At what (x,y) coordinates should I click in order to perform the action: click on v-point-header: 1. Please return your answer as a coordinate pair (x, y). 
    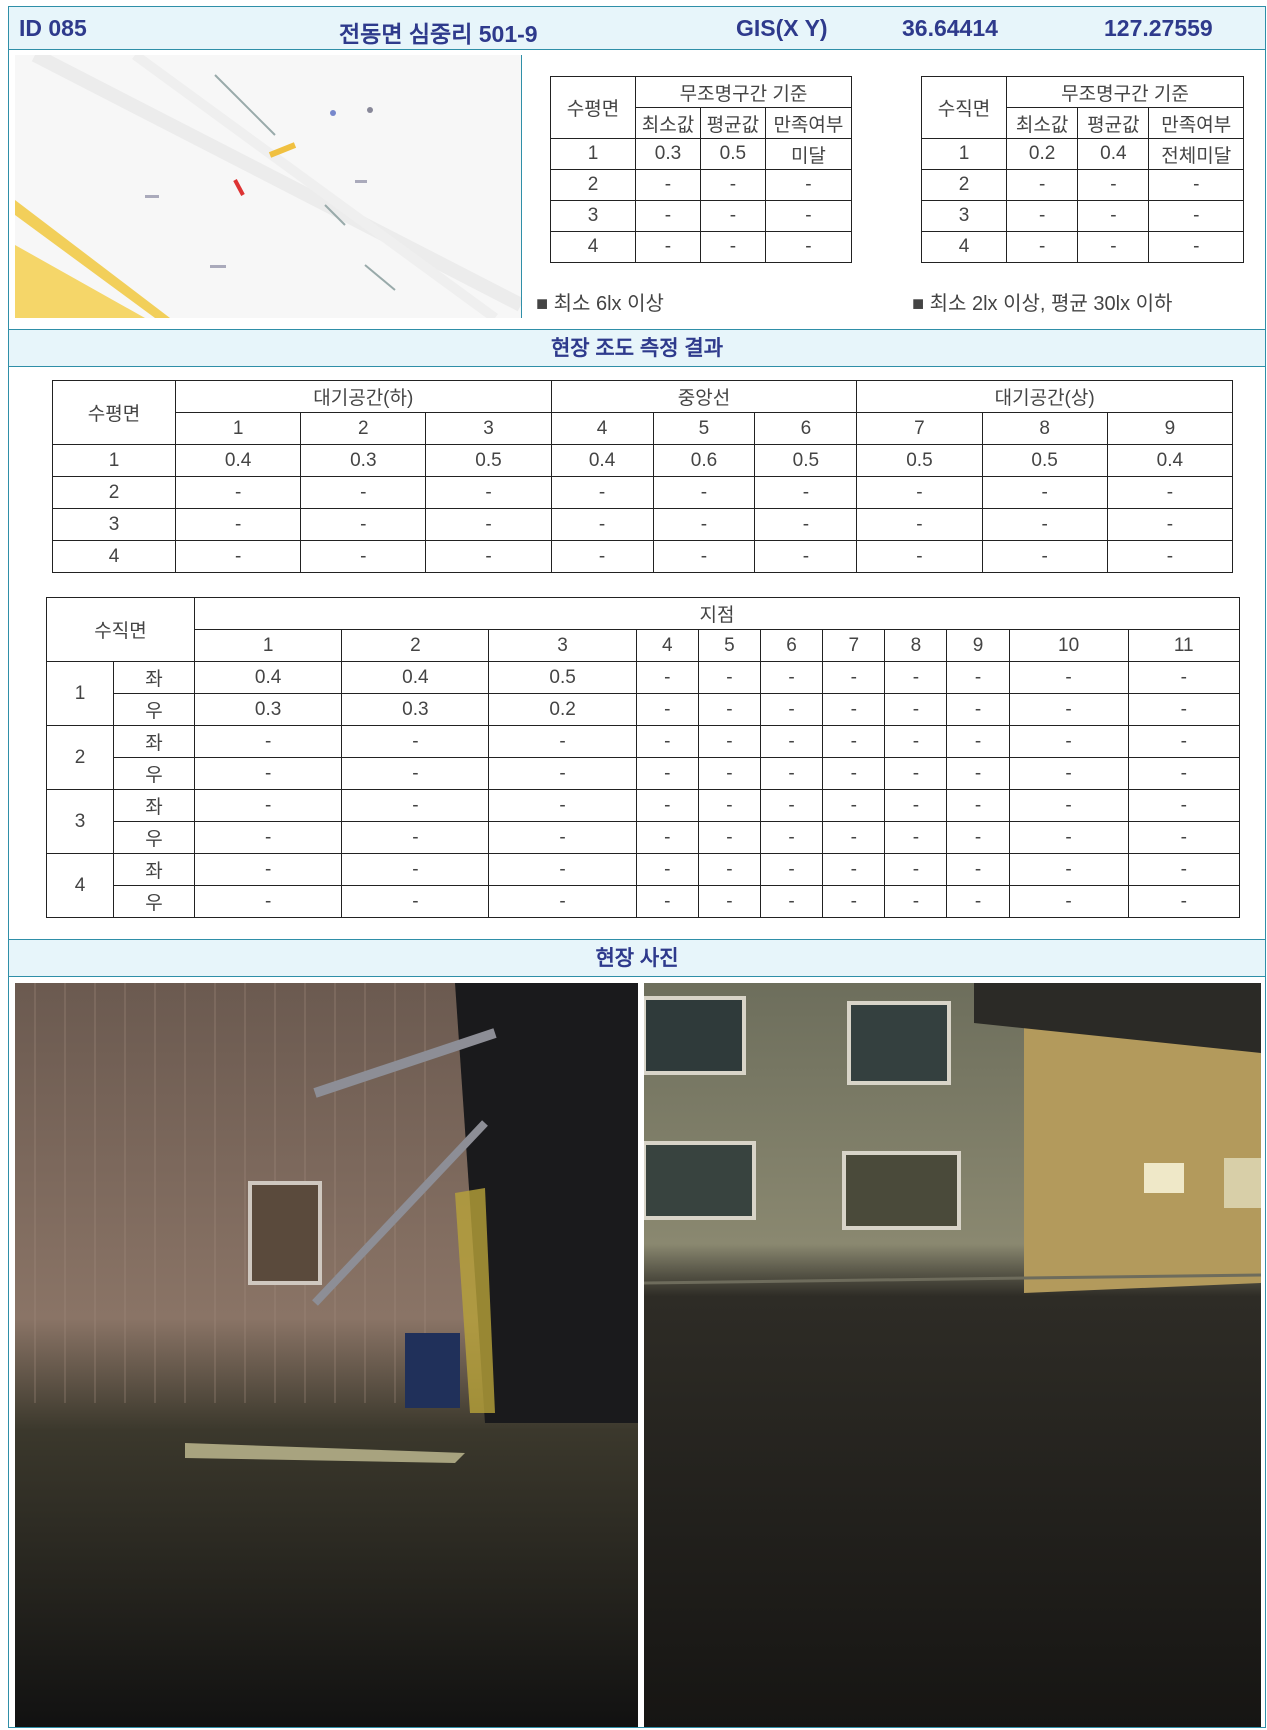
    Looking at the image, I should click on (268, 645).